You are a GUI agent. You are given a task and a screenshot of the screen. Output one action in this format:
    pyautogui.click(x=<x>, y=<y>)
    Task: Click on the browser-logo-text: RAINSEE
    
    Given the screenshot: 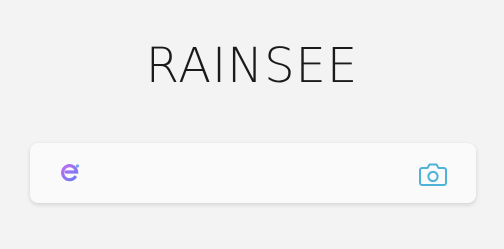 What is the action you would take?
    pyautogui.click(x=252, y=66)
    